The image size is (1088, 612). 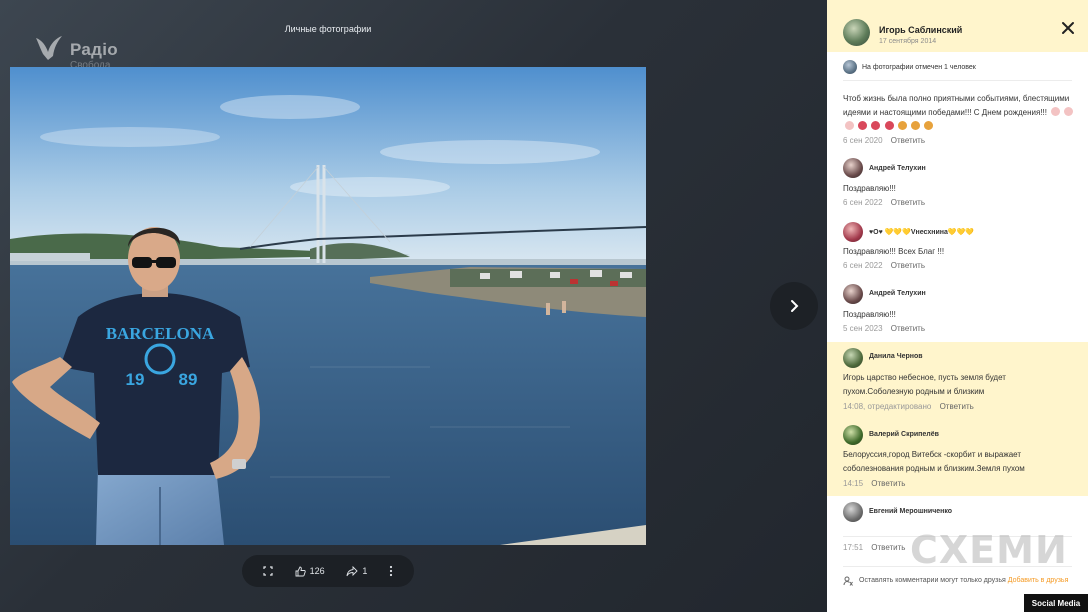 I want to click on photo-action-bar: 126 1, so click(x=328, y=571).